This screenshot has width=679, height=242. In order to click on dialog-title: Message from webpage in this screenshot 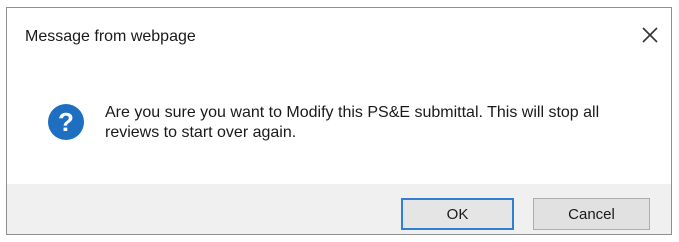, I will do `click(110, 36)`.